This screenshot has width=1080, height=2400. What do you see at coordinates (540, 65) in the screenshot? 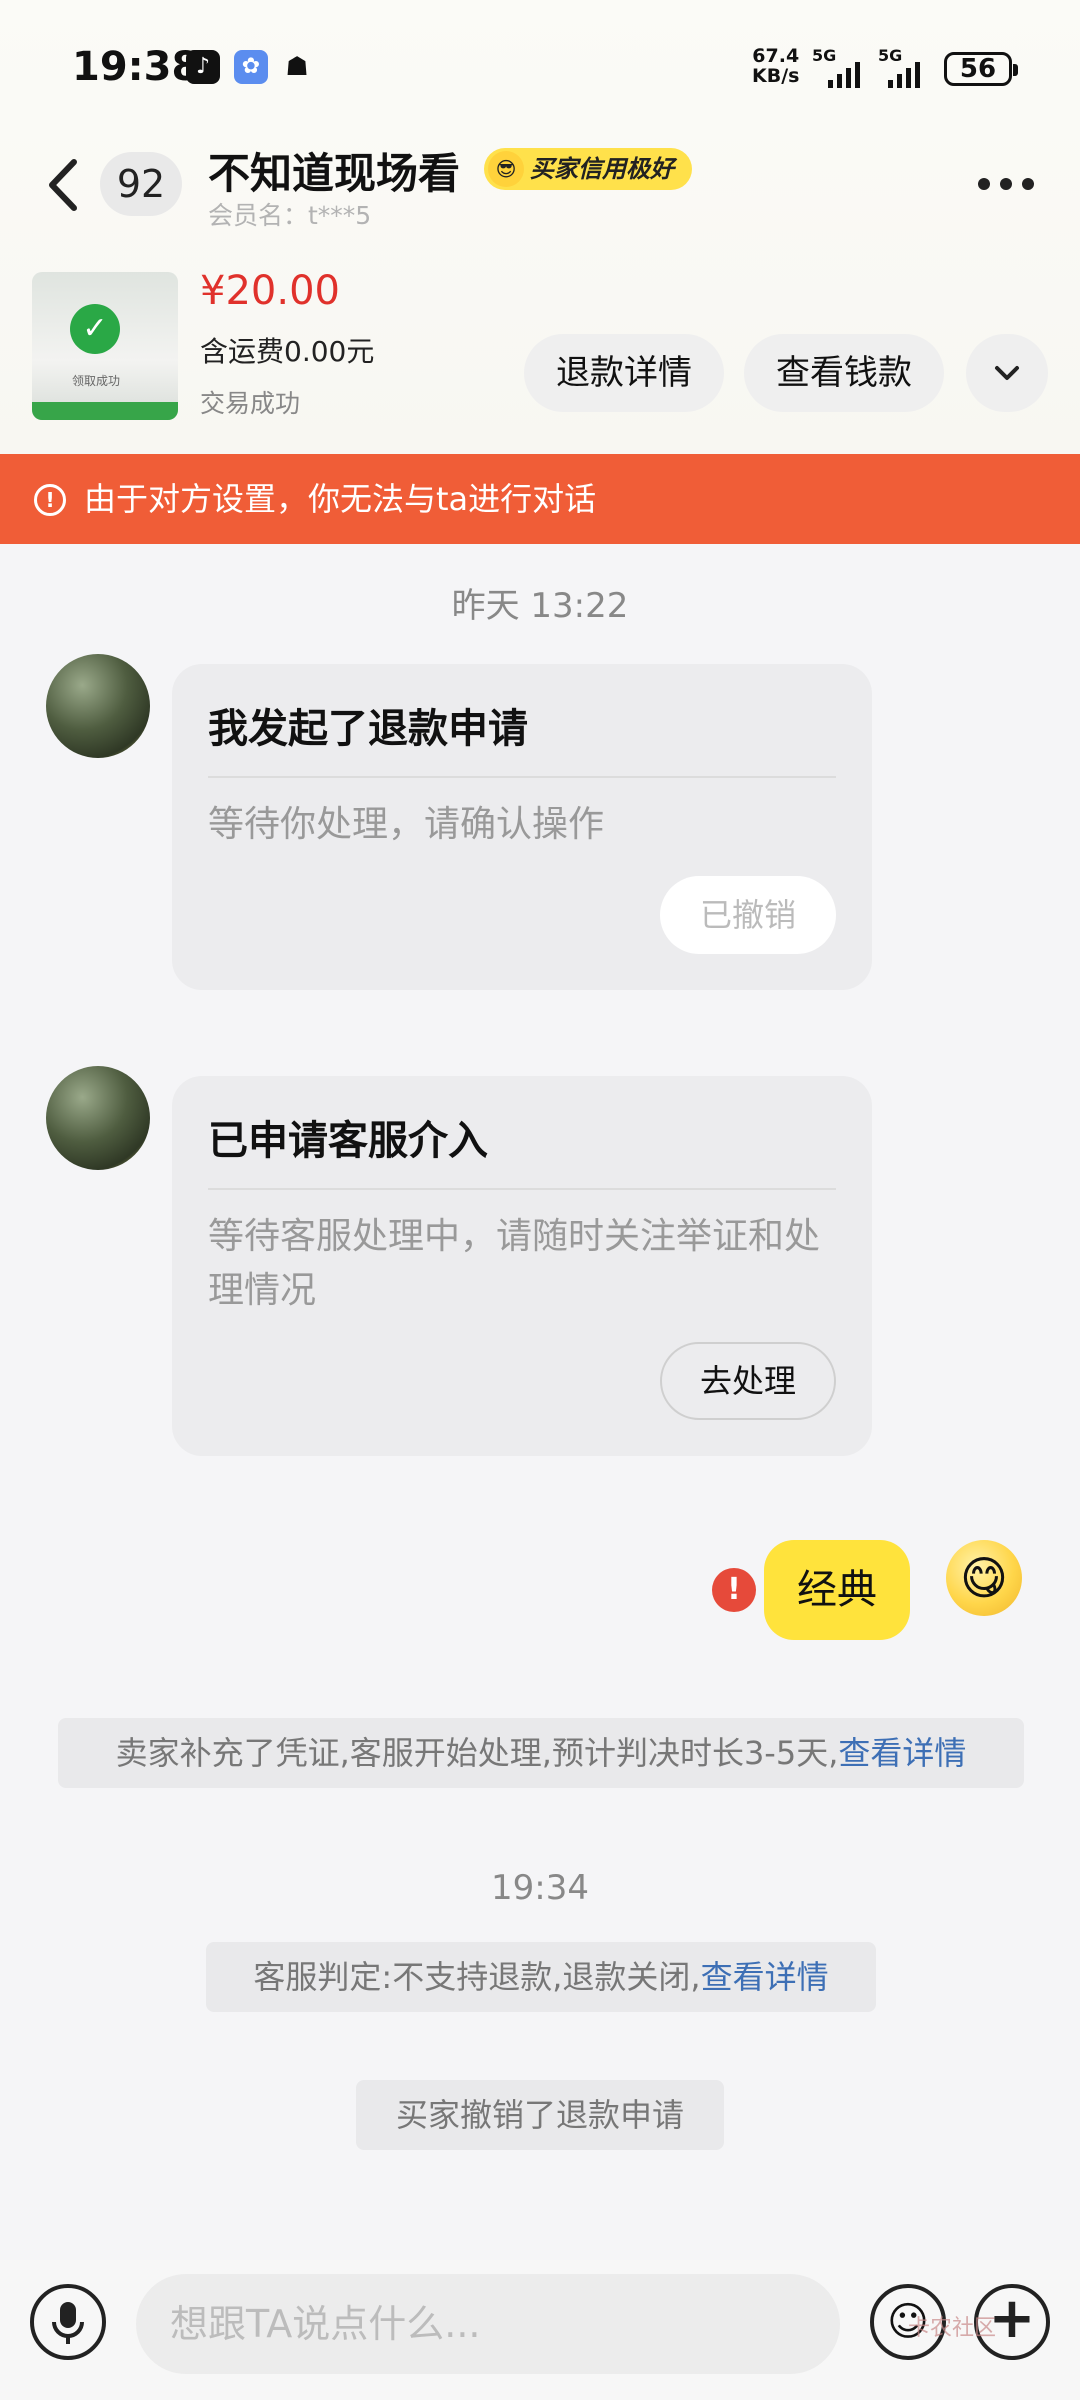
I see `status-bar: 19:38 ♪ ✿ ☗ 67.4 KB/s 5G 5G 56` at bounding box center [540, 65].